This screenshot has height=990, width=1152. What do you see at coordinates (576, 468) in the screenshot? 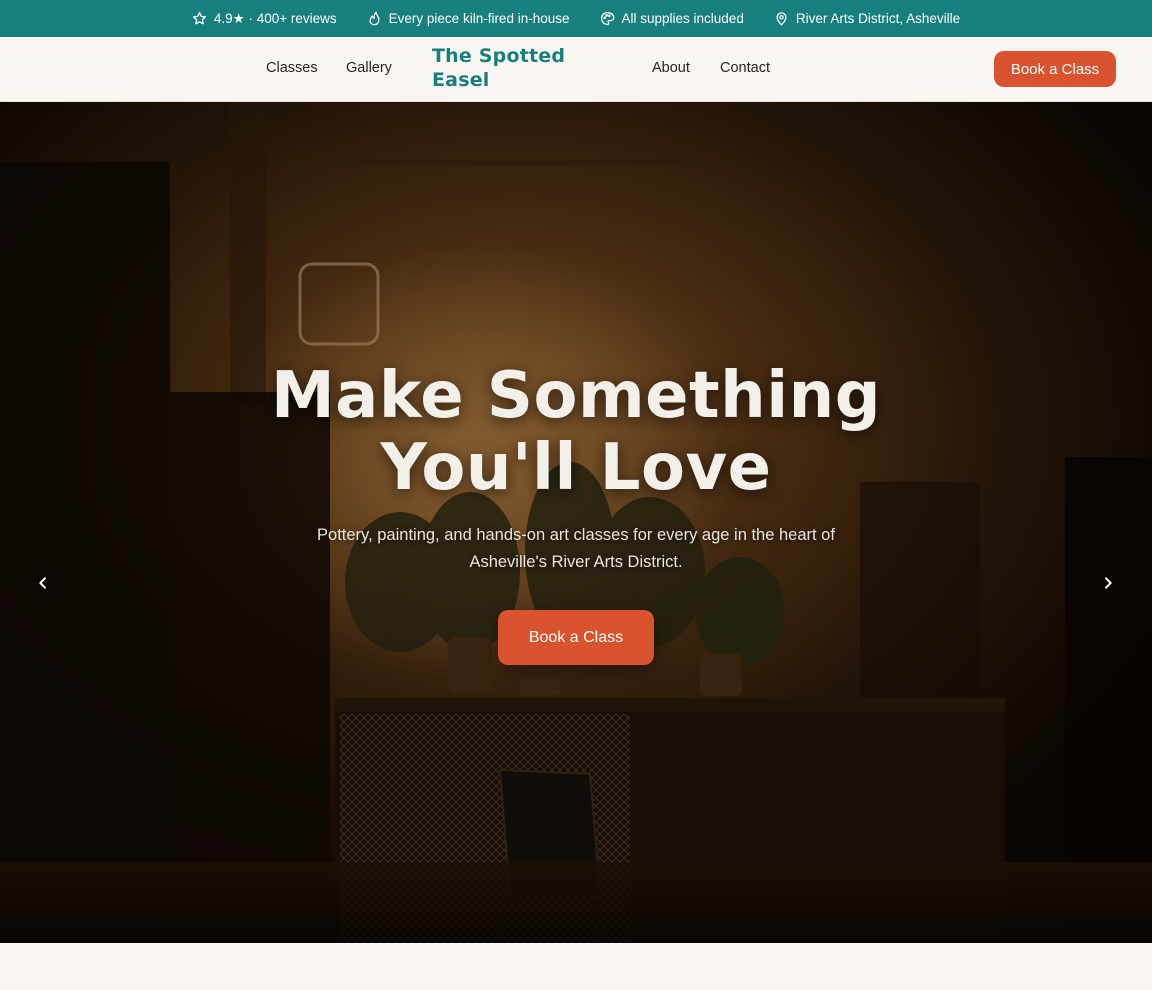
I see `hero-title-line-2: You'll Love` at bounding box center [576, 468].